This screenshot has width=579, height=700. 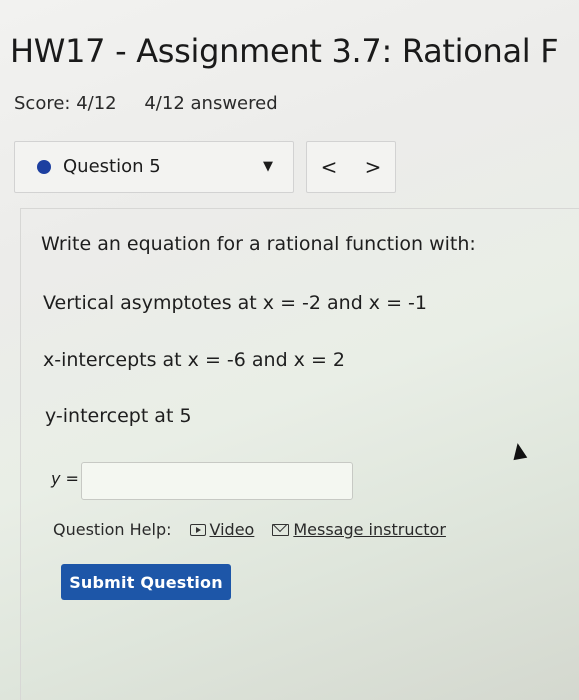 I want to click on video-link: Video, so click(x=222, y=529).